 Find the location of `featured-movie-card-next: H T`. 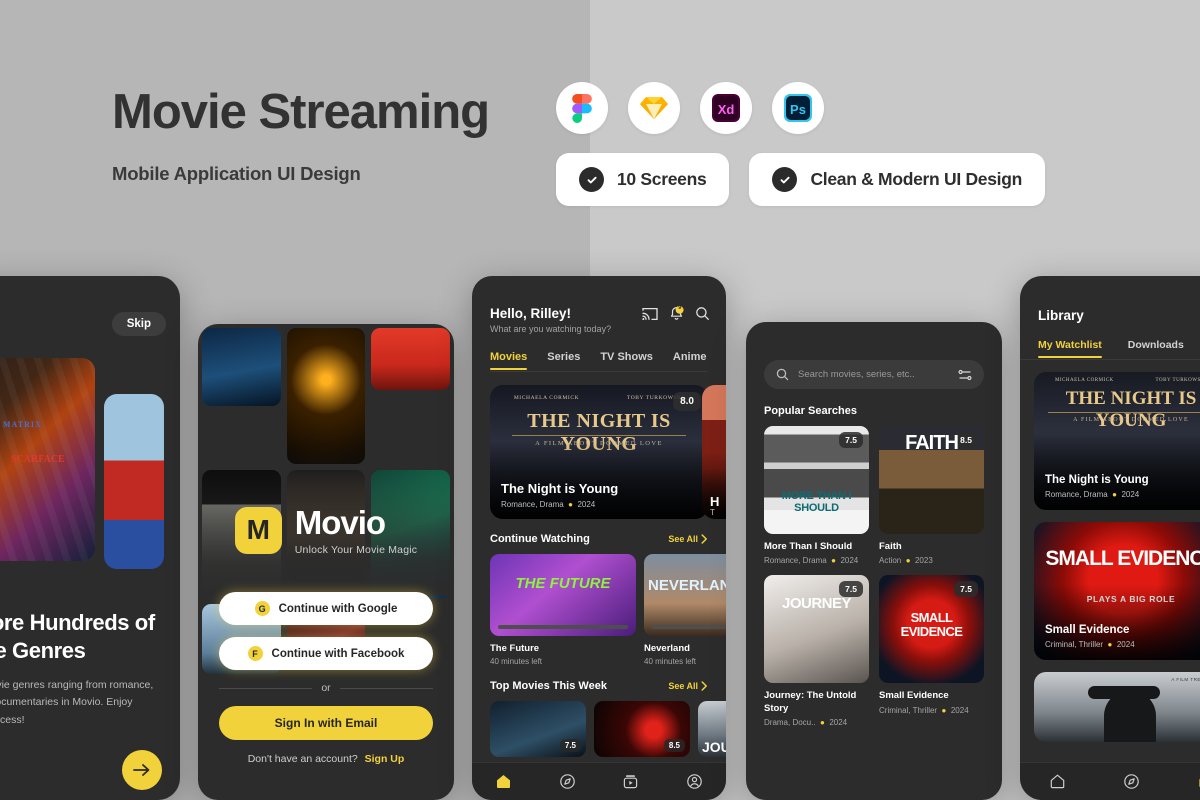

featured-movie-card-next: H T is located at coordinates (714, 452).